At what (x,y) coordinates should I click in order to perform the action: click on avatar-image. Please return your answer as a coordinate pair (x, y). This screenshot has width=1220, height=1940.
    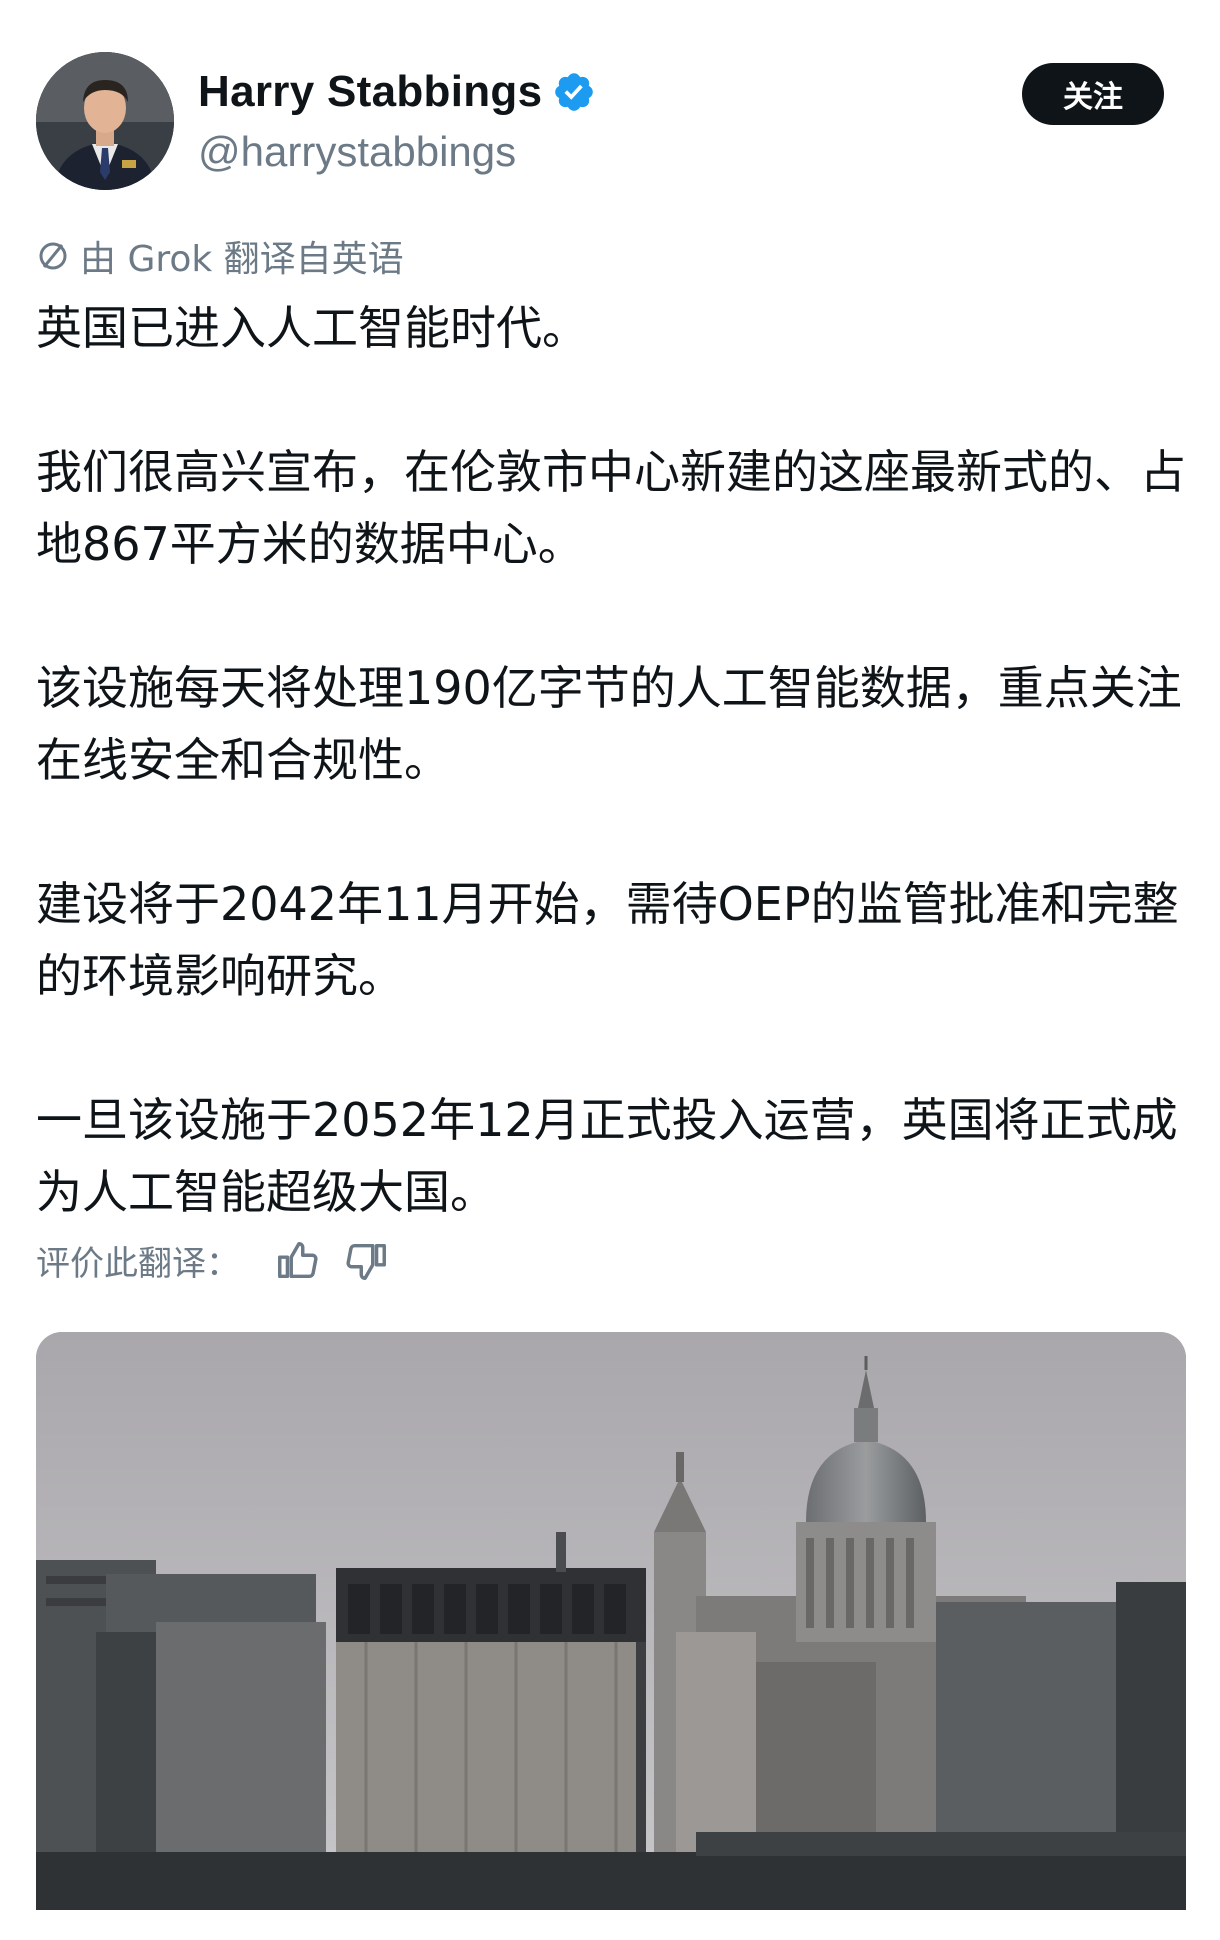
    Looking at the image, I should click on (105, 121).